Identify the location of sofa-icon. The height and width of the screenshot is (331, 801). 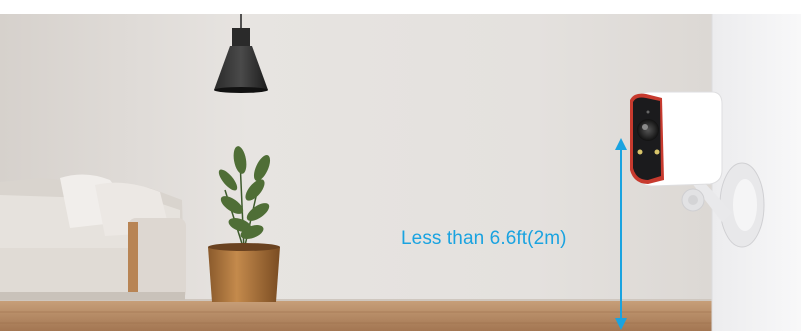
(93, 237).